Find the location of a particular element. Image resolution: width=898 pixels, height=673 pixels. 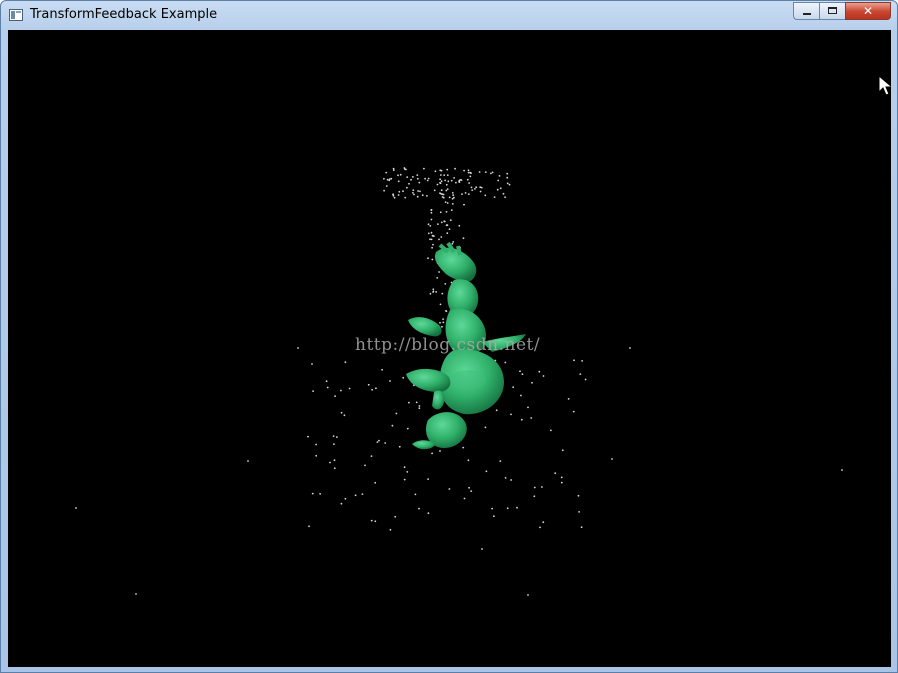

close-icon: ✕ is located at coordinates (868, 11).